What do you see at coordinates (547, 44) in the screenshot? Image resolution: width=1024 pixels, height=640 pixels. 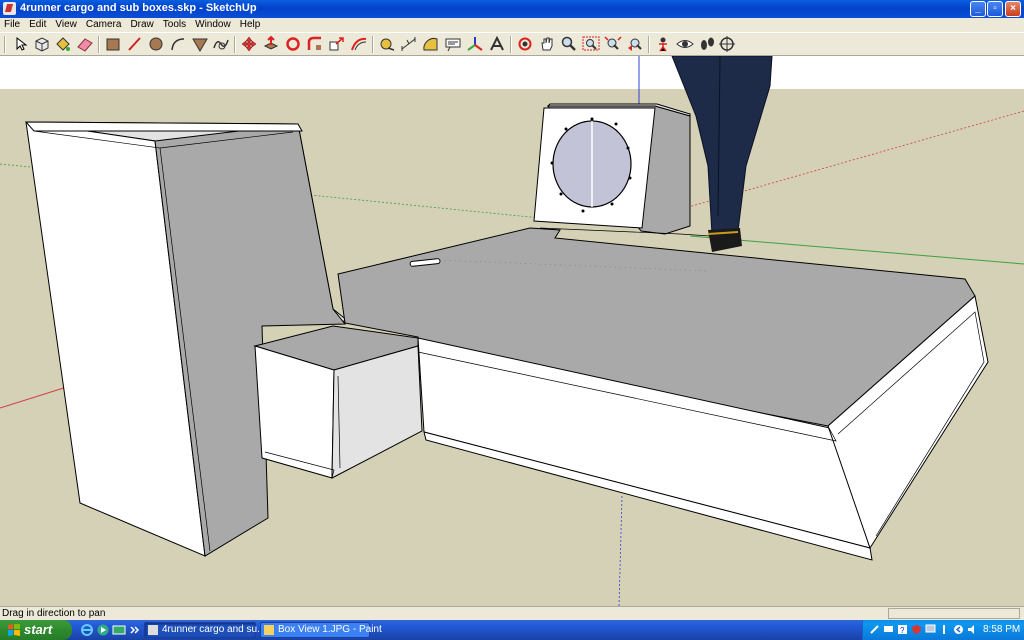 I see `pan-icon` at bounding box center [547, 44].